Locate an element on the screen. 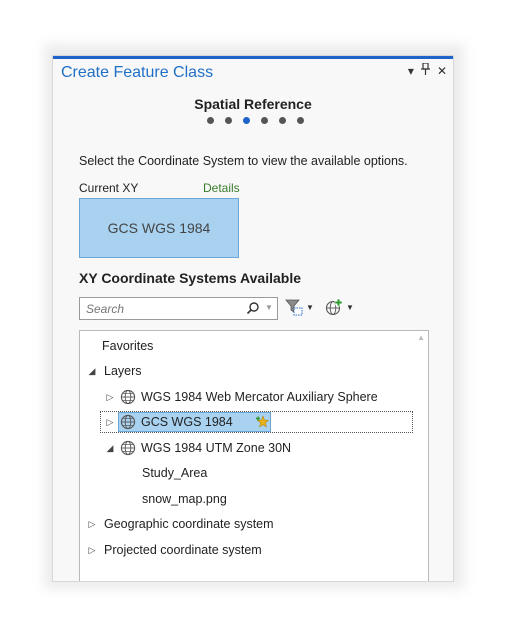  pin-icon is located at coordinates (425, 70).